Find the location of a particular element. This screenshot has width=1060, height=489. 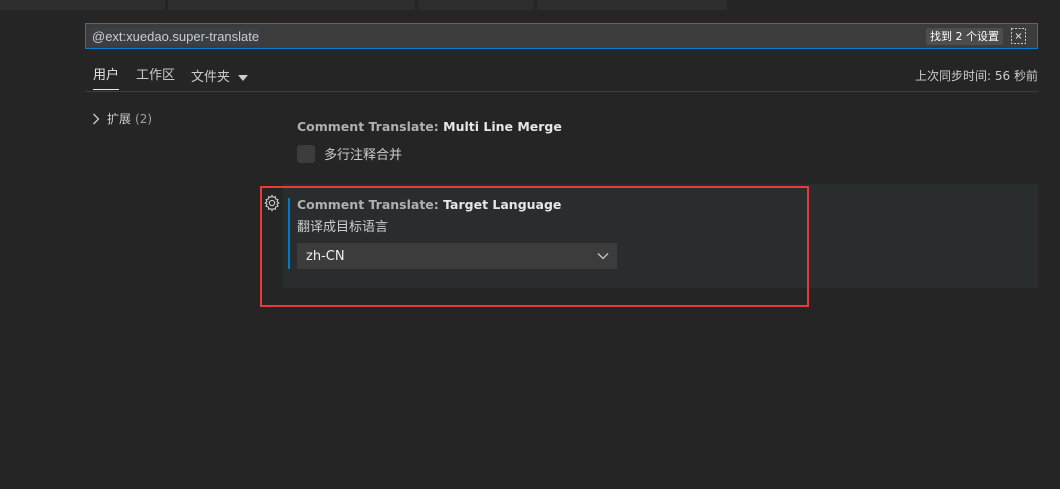

sync-status: 上次同步时间: 56 秒前 is located at coordinates (976, 76).